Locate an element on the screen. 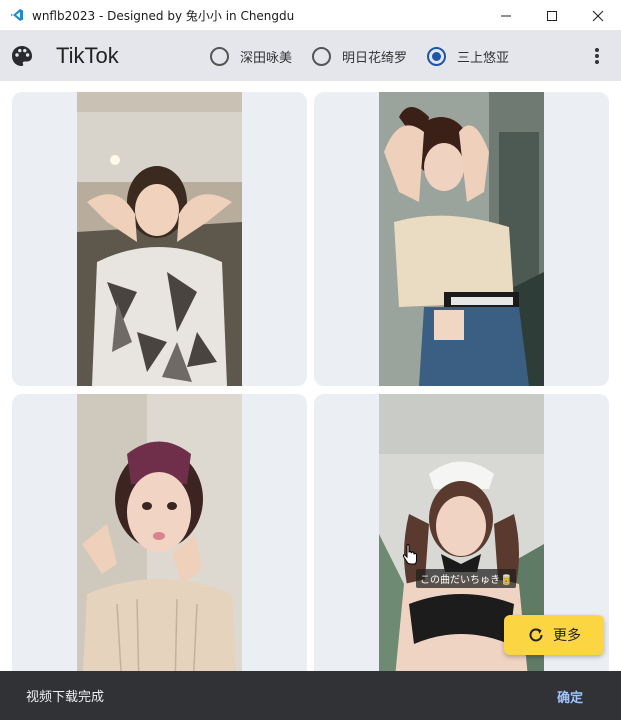  minimize-icon is located at coordinates (506, 15).